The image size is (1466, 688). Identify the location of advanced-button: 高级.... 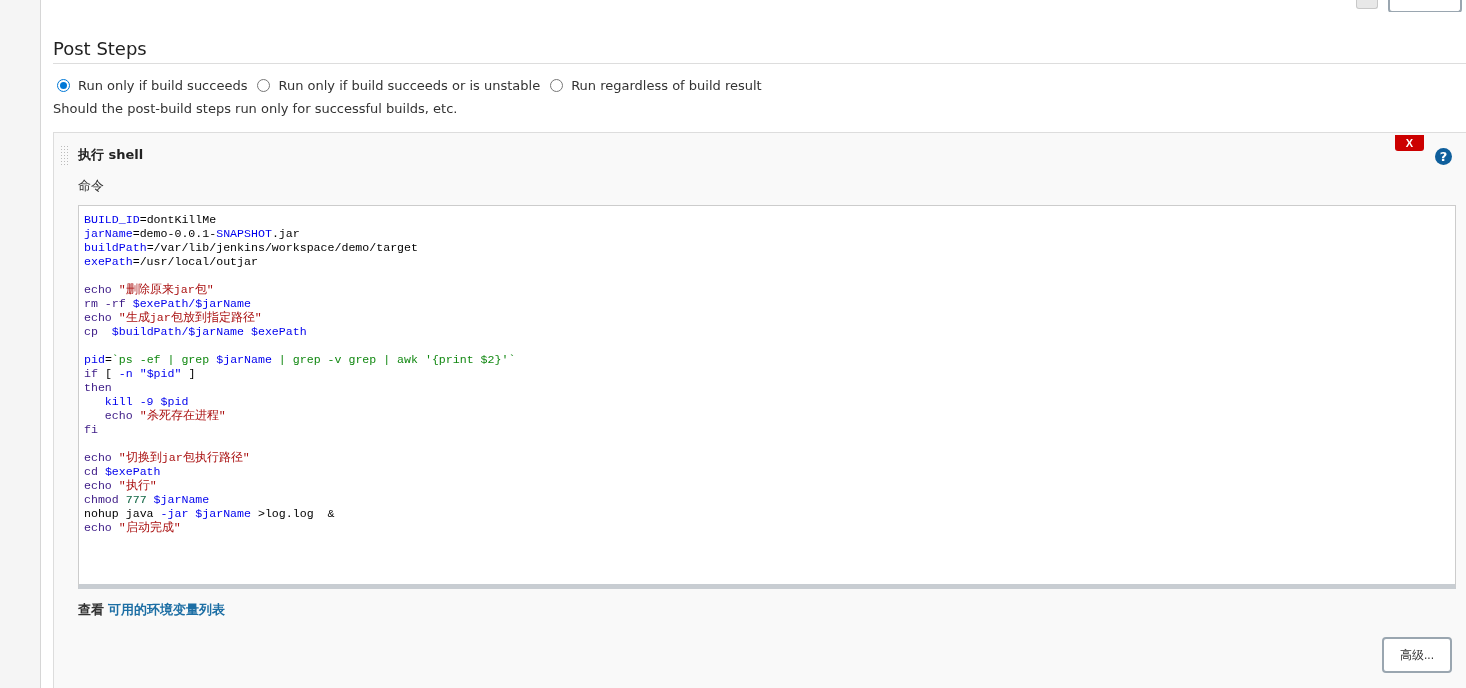
(1417, 655).